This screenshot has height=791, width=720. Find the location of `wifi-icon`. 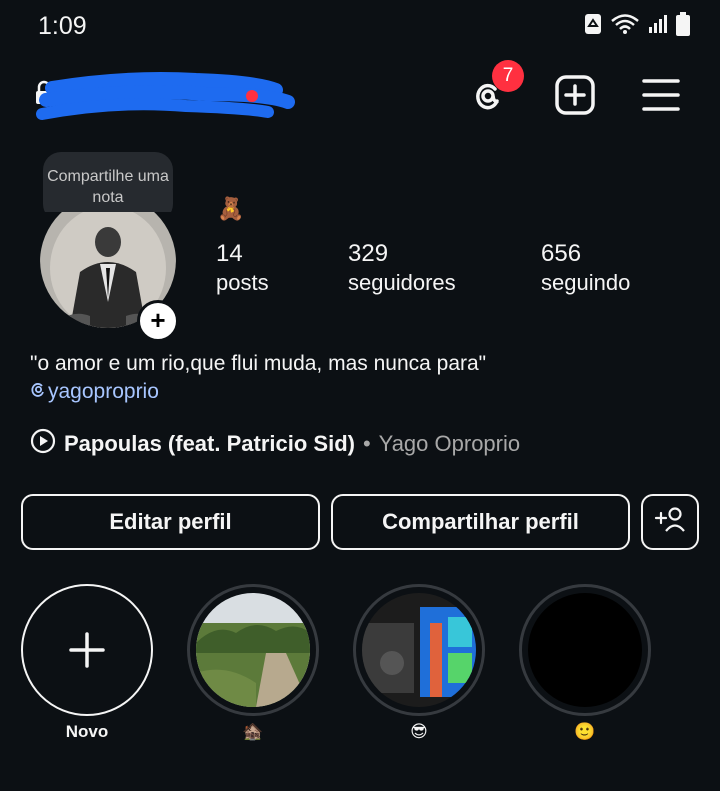

wifi-icon is located at coordinates (625, 26).